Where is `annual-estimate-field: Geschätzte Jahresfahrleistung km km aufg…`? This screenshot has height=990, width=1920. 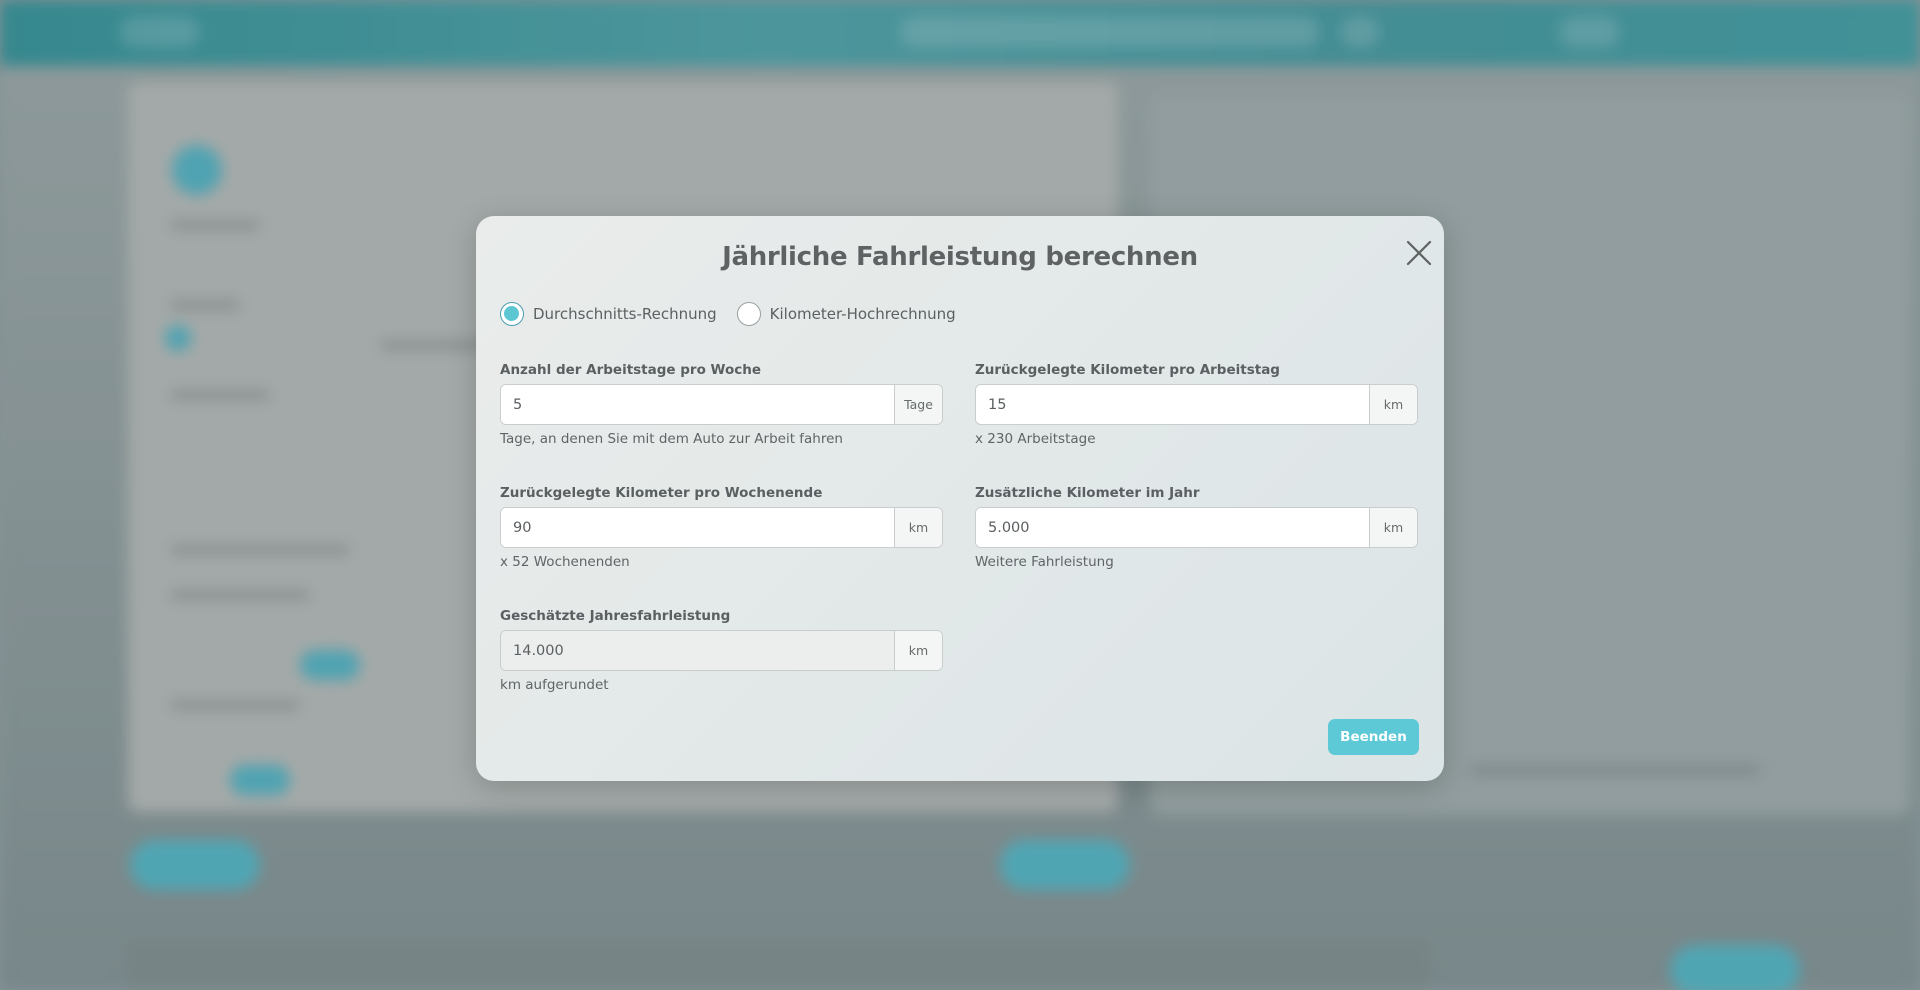 annual-estimate-field: Geschätzte Jahresfahrleistung km km aufg… is located at coordinates (721, 650).